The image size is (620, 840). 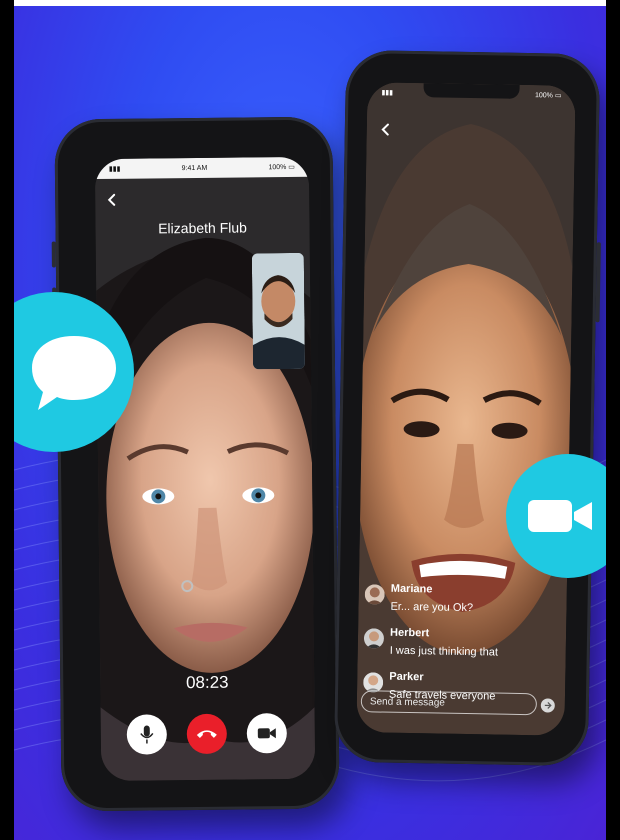 I want to click on chat-bubble-icon, so click(x=74, y=373).